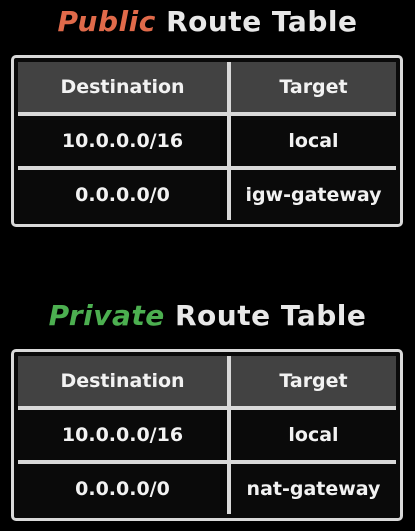 The height and width of the screenshot is (531, 415). Describe the element at coordinates (262, 21) in the screenshot. I see `public-title-rest: Route Table` at that location.